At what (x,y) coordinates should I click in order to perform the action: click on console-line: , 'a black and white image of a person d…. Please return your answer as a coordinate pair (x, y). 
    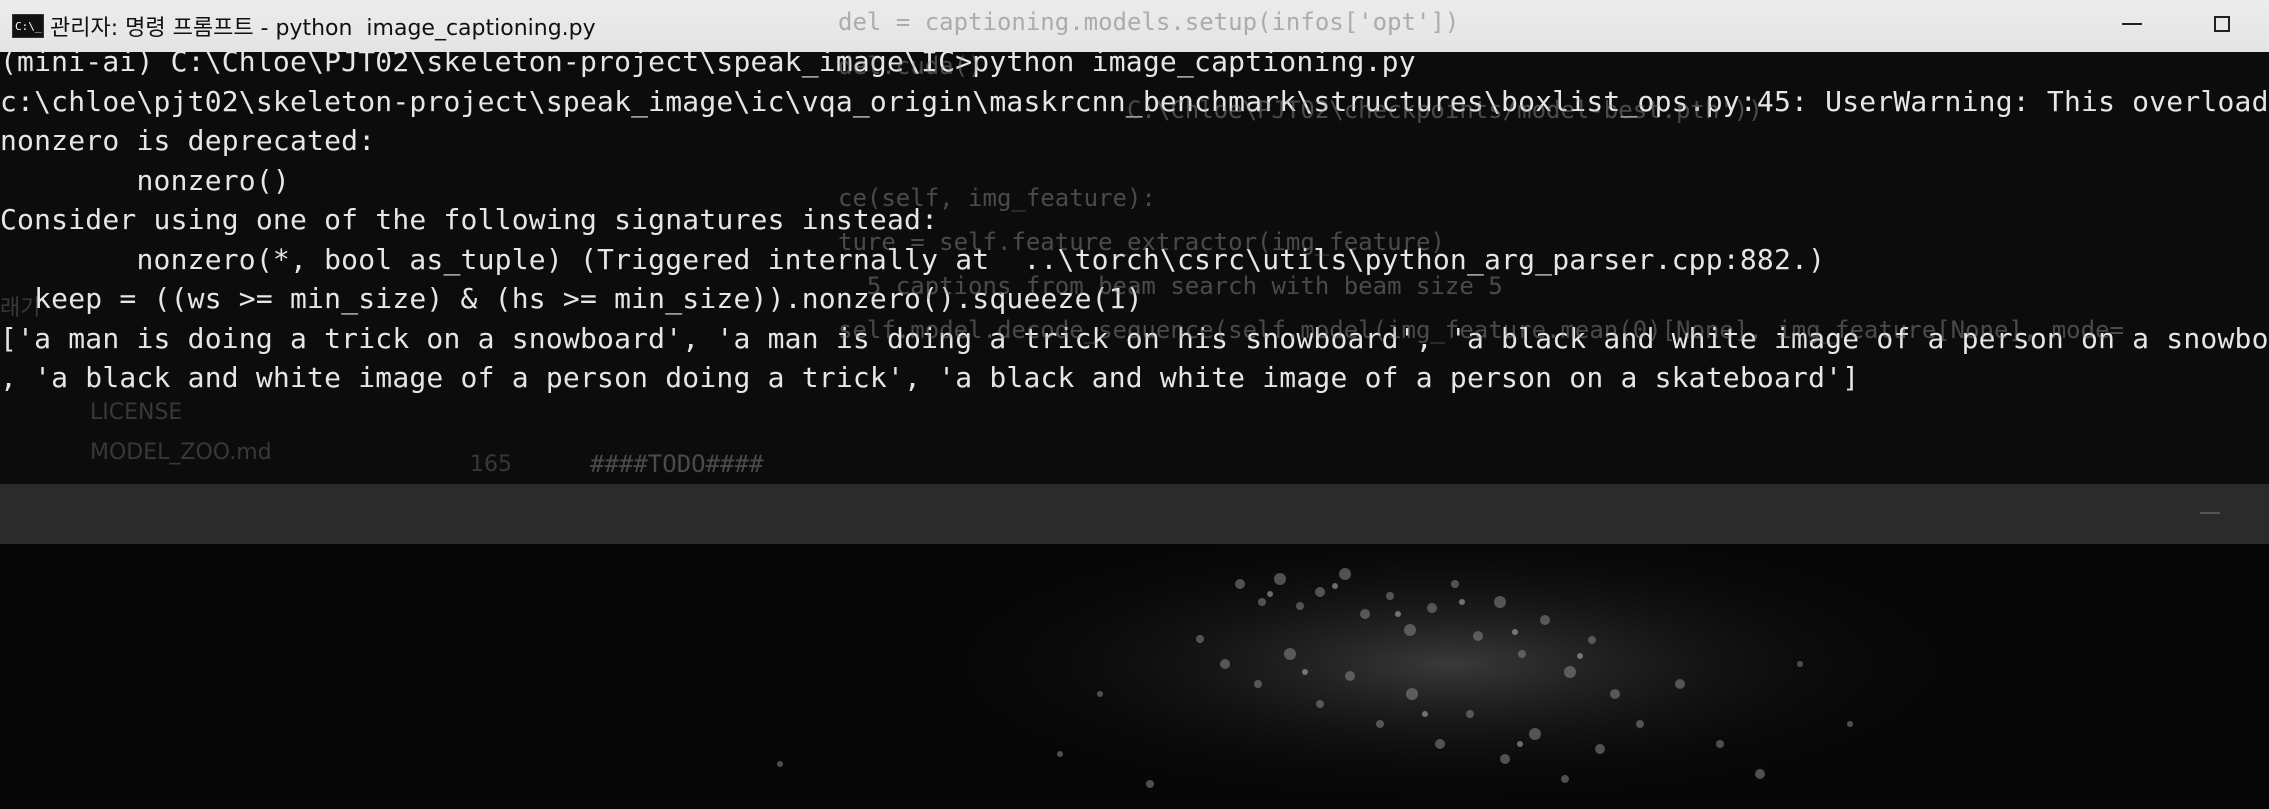
    Looking at the image, I should click on (930, 377).